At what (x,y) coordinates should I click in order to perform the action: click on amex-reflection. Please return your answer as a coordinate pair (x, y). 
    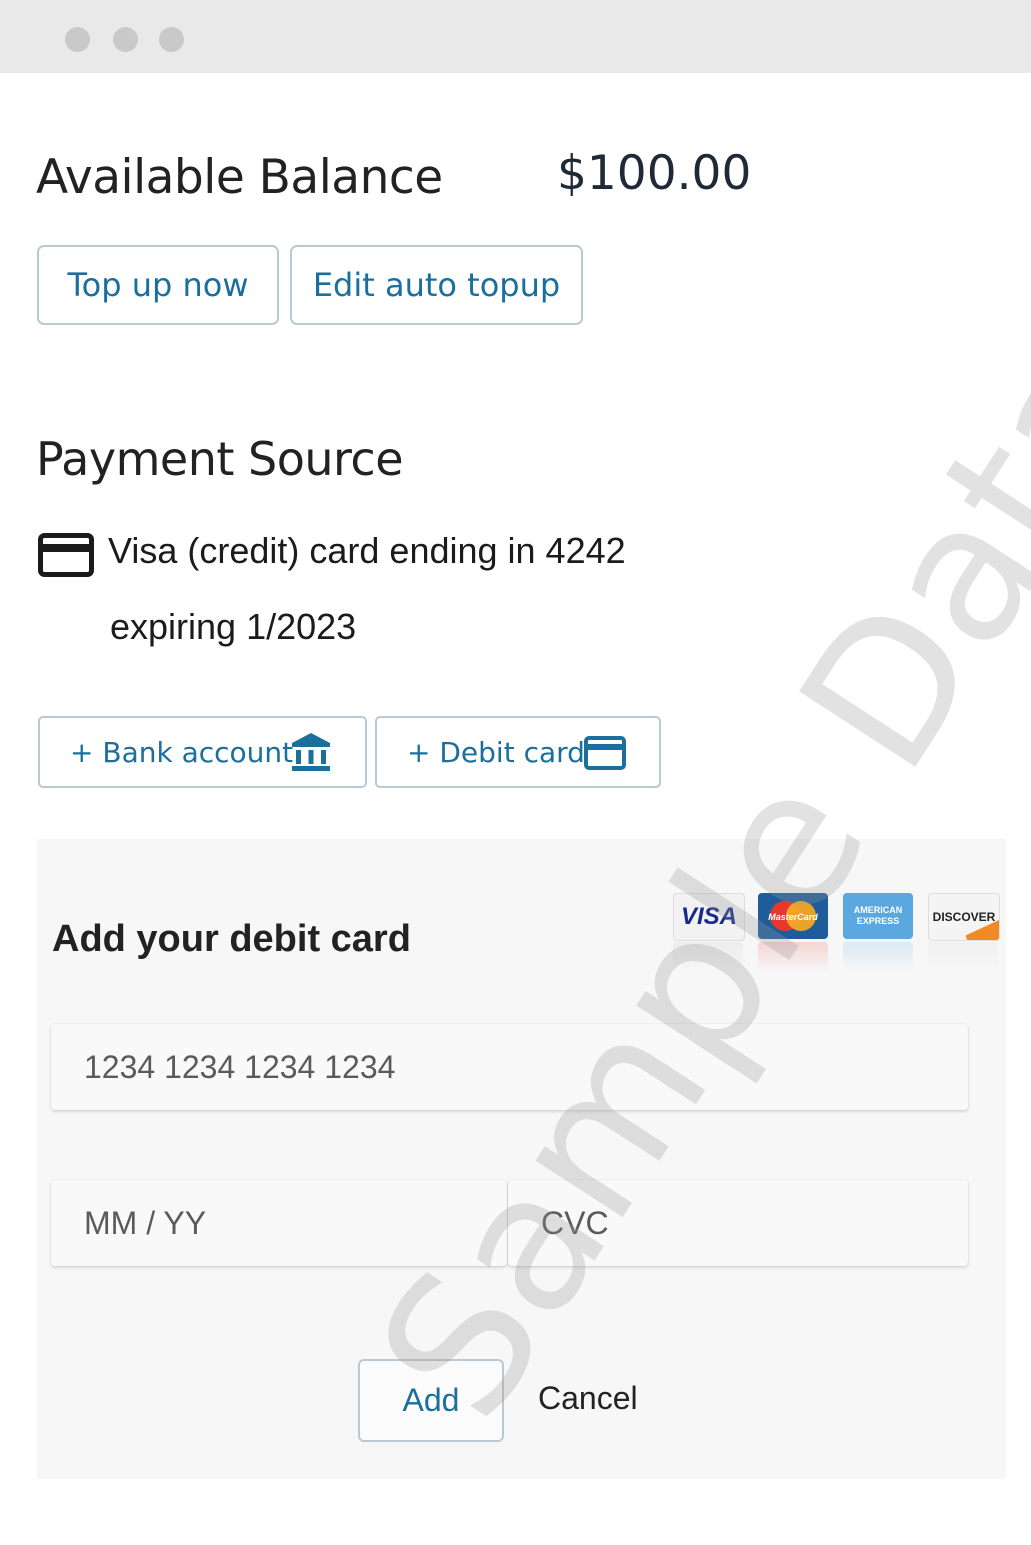
    Looking at the image, I should click on (878, 957).